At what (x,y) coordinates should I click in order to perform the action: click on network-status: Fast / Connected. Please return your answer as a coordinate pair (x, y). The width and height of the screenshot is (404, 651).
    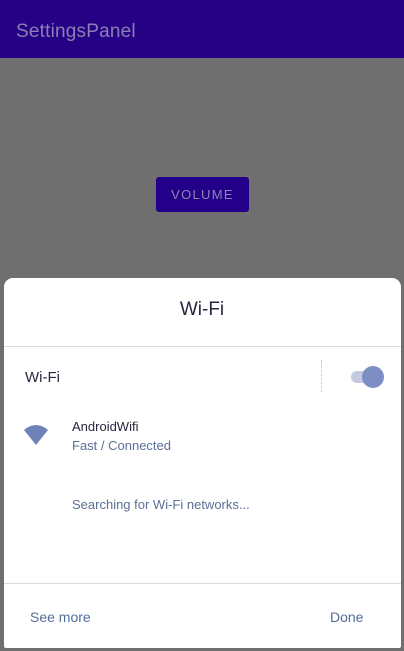
    Looking at the image, I should click on (121, 445).